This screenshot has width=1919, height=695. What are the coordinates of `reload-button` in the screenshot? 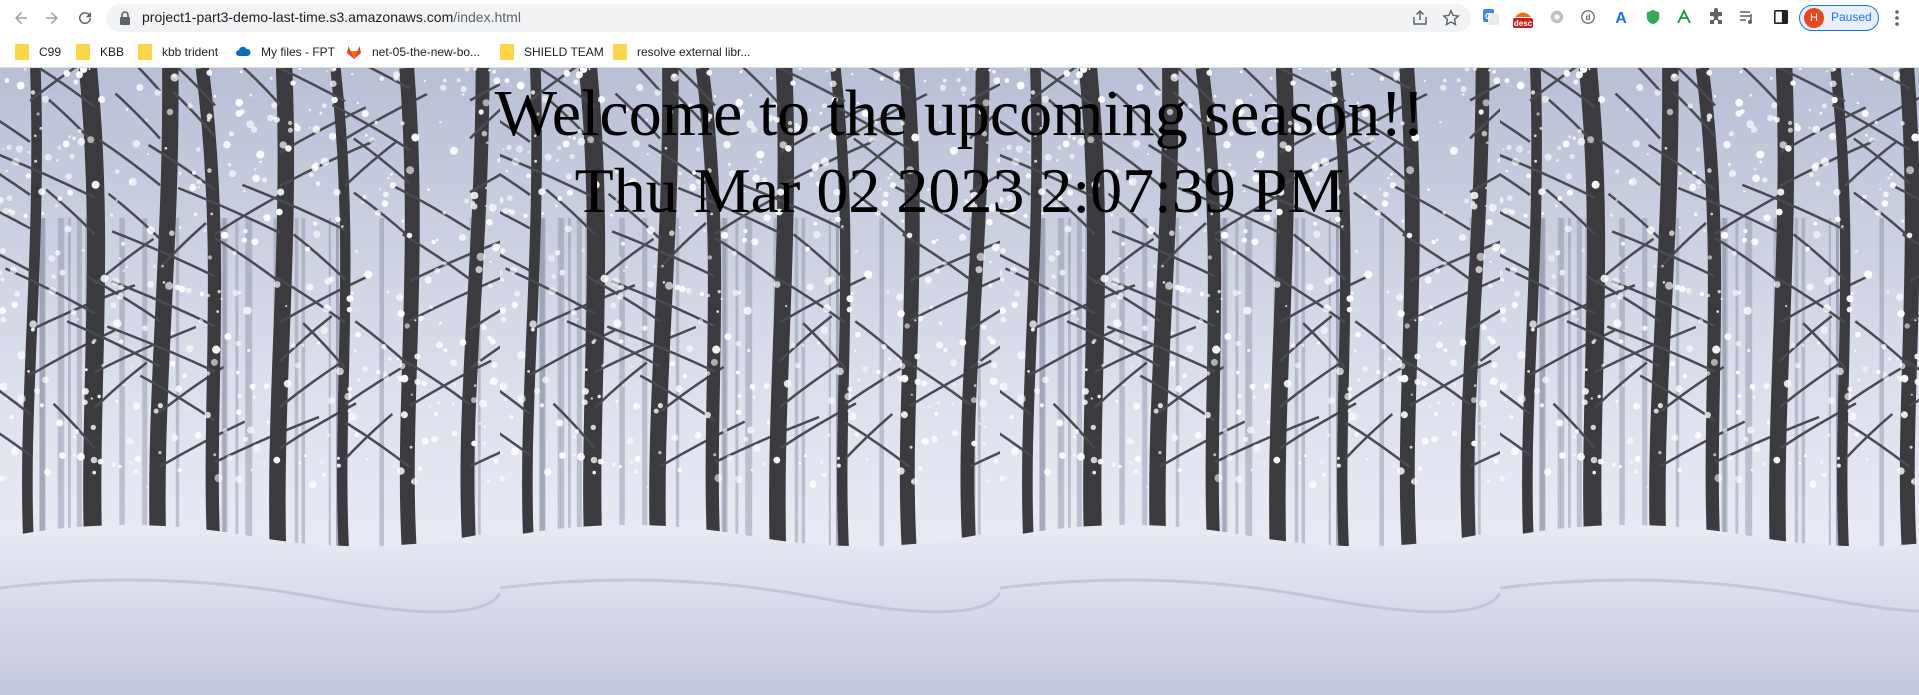 It's located at (85, 18).